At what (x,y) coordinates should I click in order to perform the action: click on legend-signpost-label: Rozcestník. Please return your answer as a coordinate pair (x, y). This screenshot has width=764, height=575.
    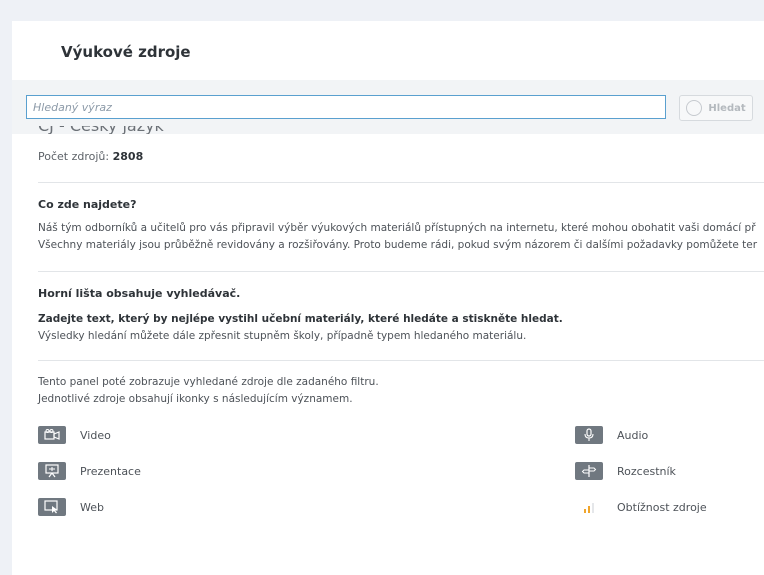
    Looking at the image, I should click on (646, 471).